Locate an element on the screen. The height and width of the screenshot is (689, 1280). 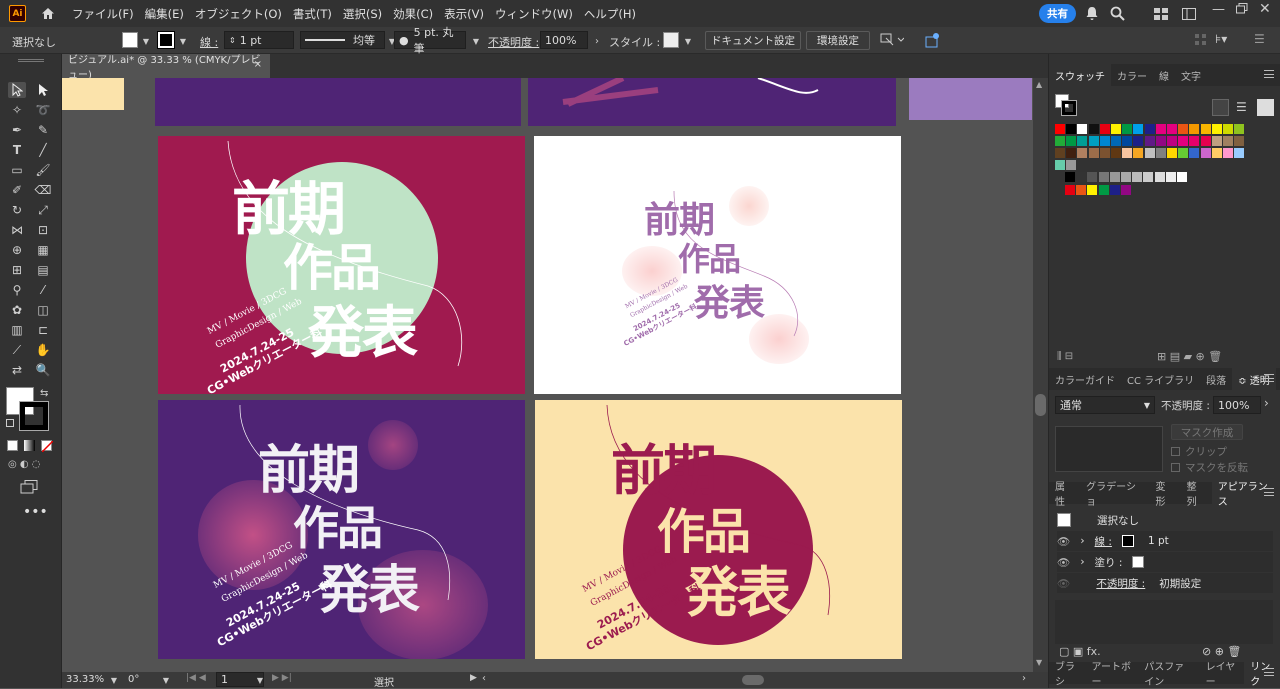
swatch-stroke-indicator is located at coordinates (1069, 108).